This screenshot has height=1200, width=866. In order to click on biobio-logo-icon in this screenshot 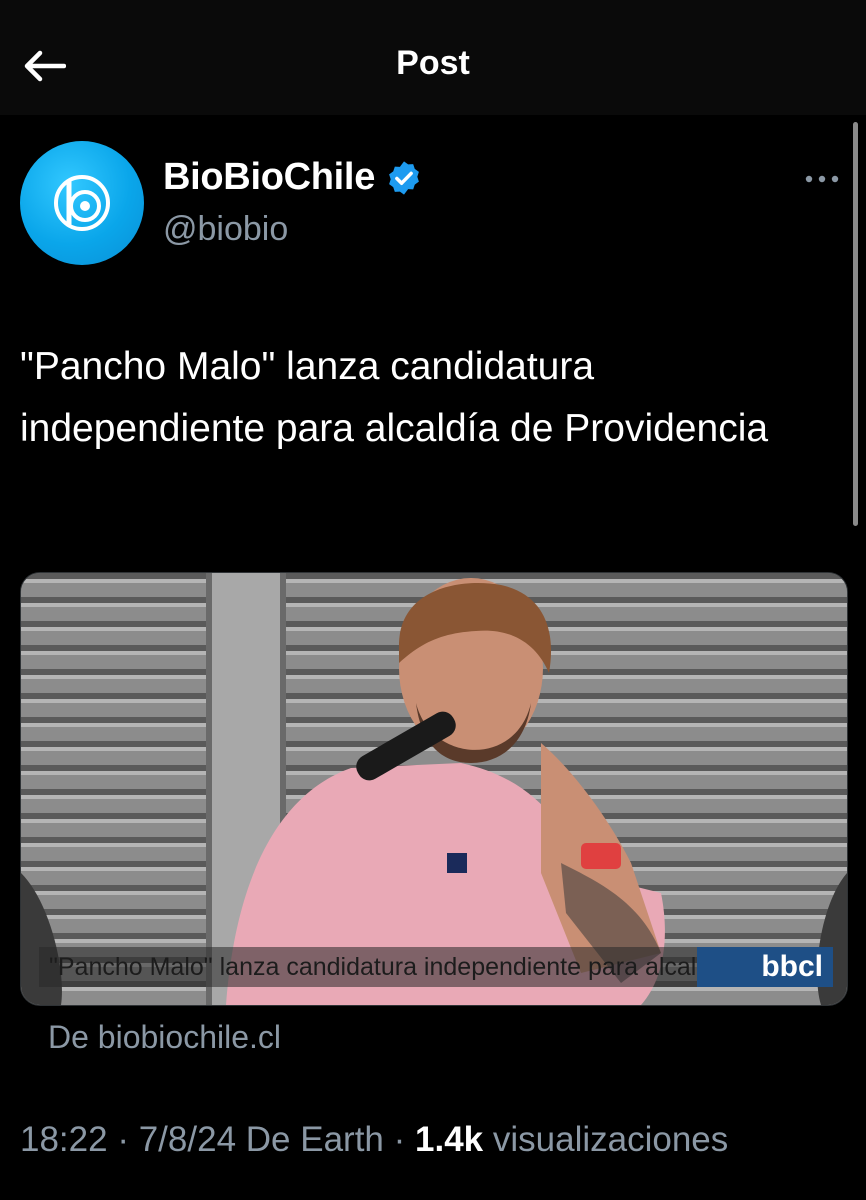, I will do `click(82, 203)`.